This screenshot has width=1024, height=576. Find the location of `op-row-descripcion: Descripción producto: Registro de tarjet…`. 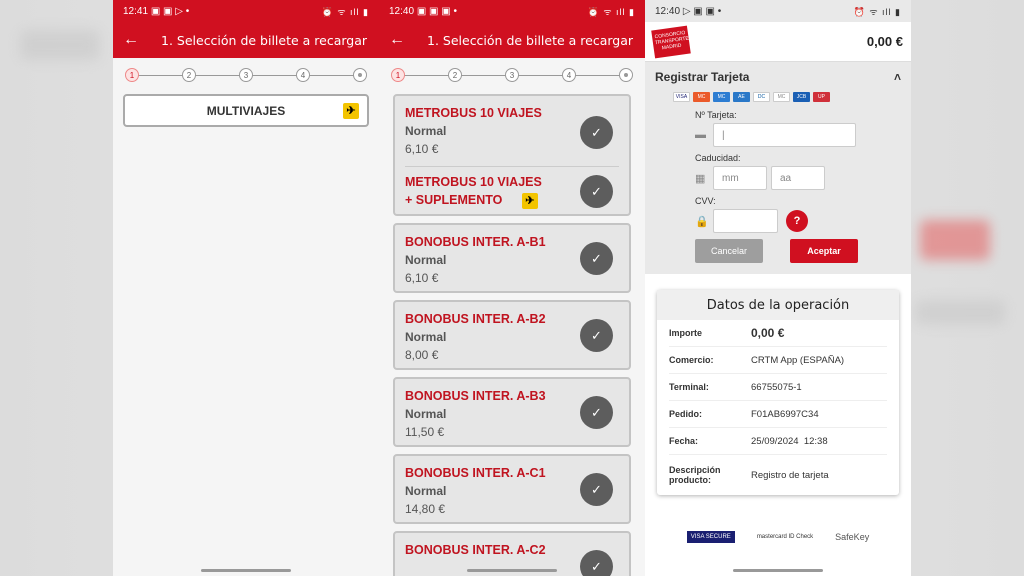

op-row-descripcion: Descripción producto: Registro de tarjet… is located at coordinates (778, 475).